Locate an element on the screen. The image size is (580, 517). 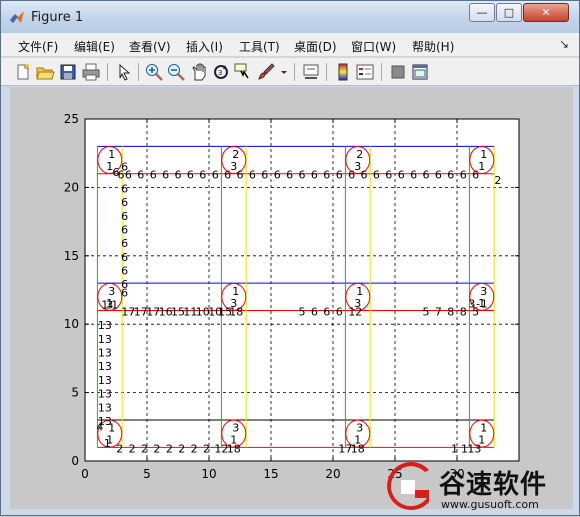
menu-tools: 工具(T) is located at coordinates (259, 46).